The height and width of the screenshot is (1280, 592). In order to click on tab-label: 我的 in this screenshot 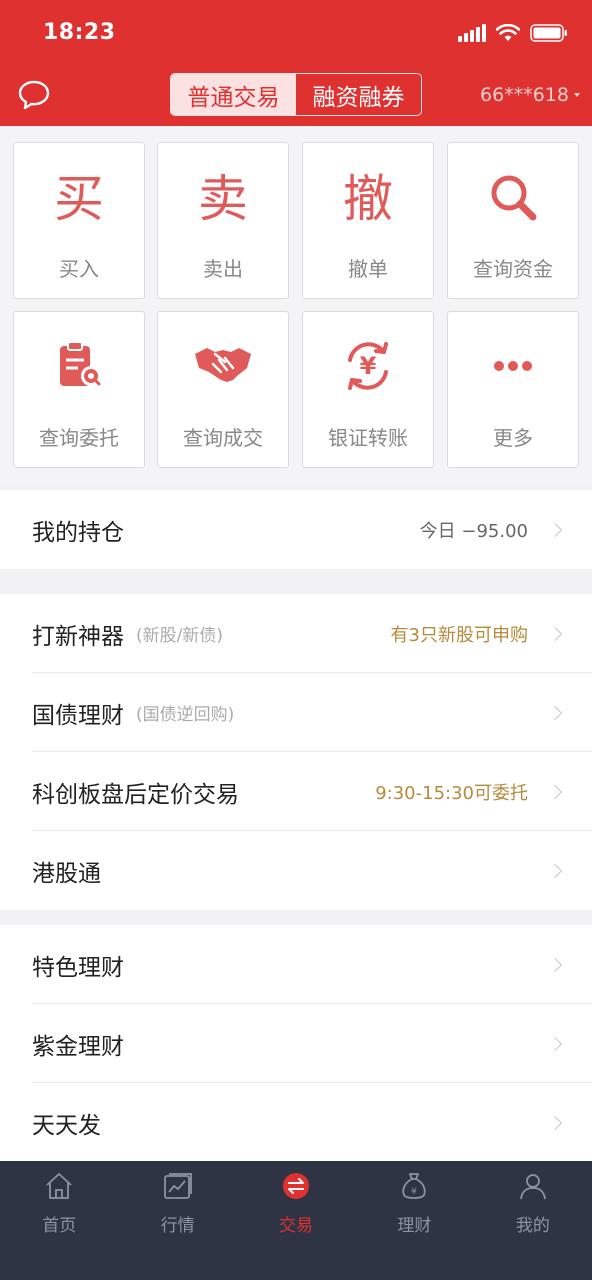, I will do `click(532, 1226)`.